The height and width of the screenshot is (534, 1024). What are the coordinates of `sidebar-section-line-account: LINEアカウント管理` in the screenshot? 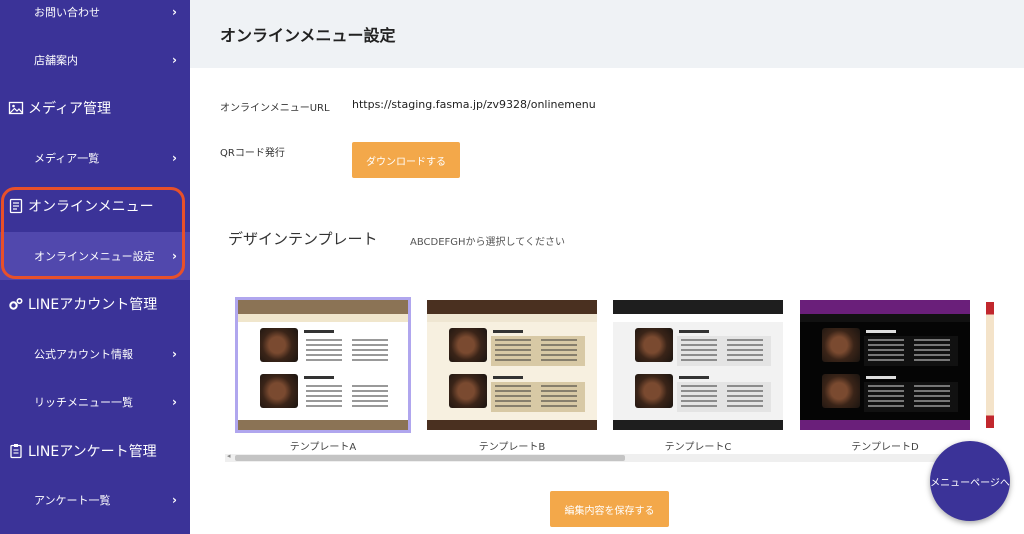 It's located at (95, 304).